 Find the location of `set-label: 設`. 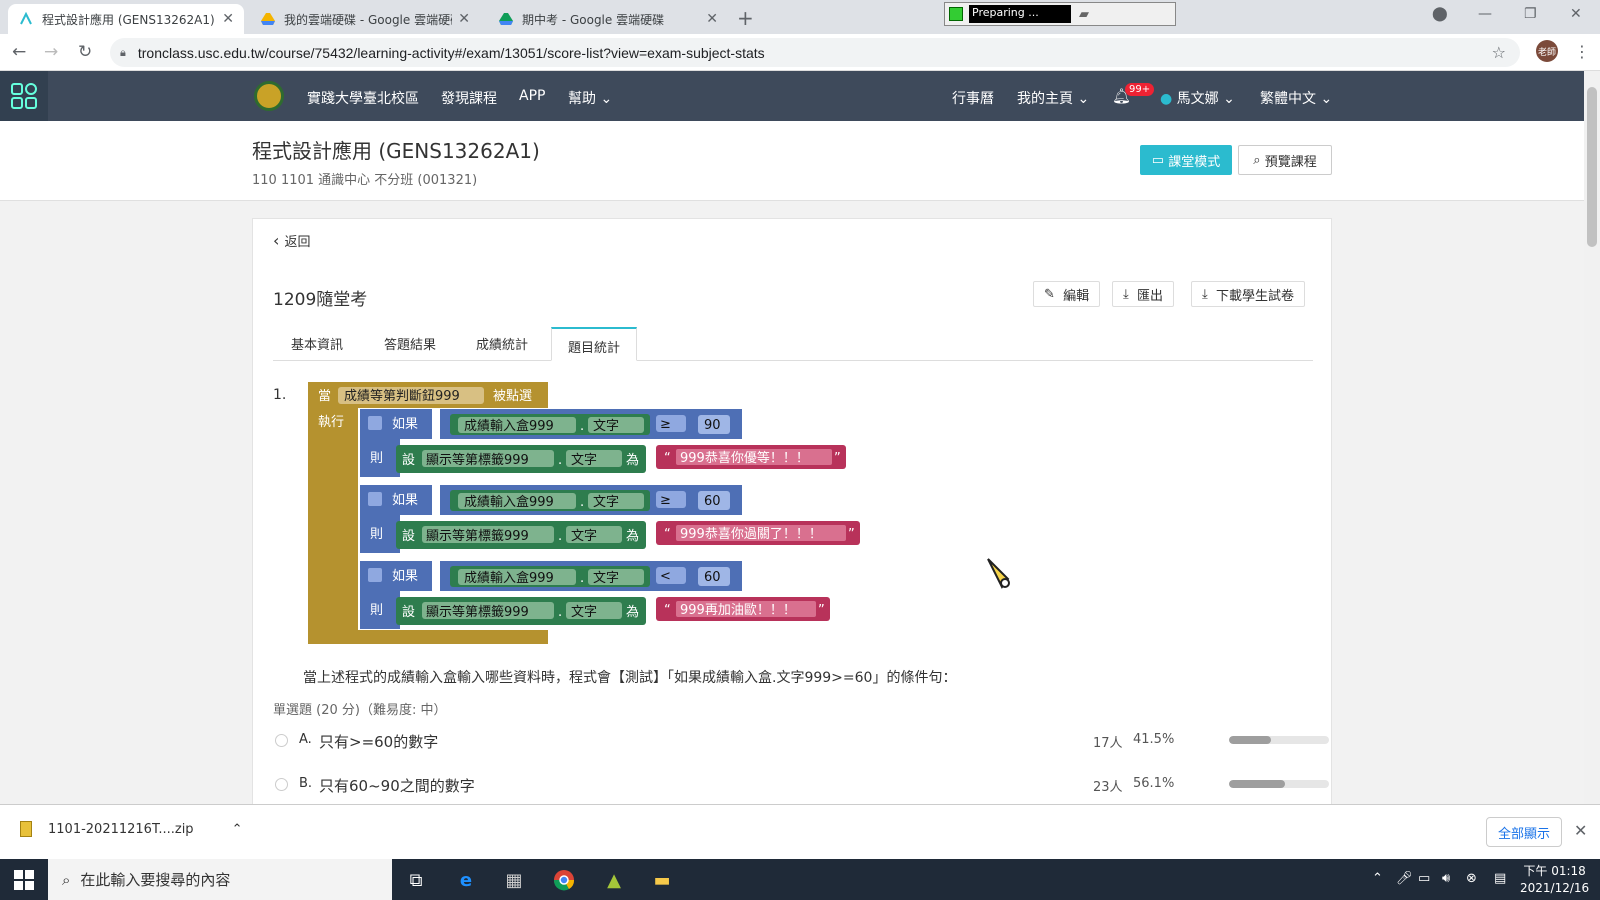

set-label: 設 is located at coordinates (408, 460).